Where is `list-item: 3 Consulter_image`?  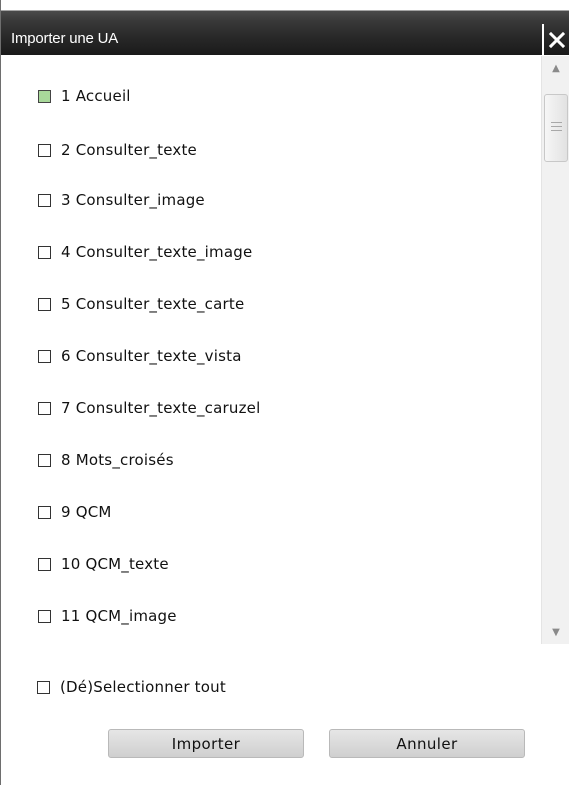
list-item: 3 Consulter_image is located at coordinates (121, 200).